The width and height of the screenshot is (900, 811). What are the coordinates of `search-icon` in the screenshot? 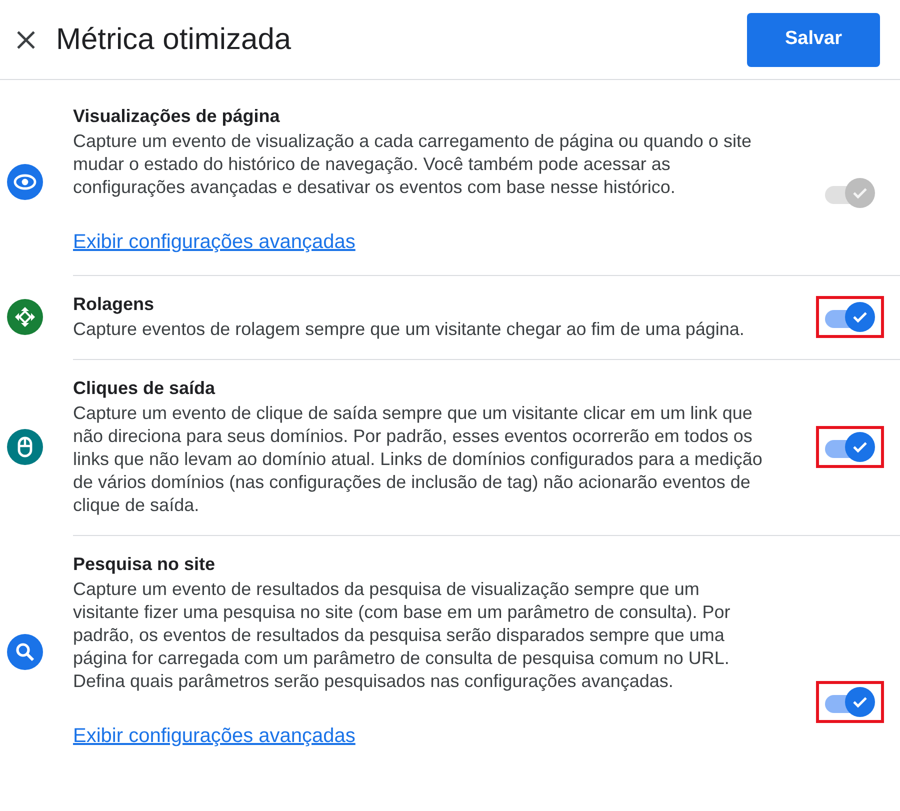 It's located at (25, 652).